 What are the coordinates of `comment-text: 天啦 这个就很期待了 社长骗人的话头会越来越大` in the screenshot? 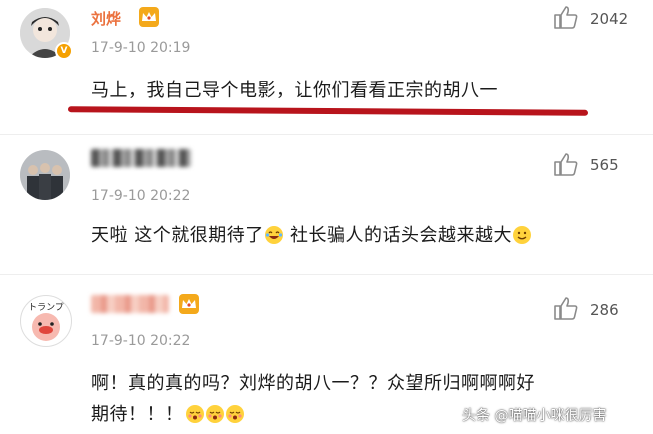 It's located at (311, 234).